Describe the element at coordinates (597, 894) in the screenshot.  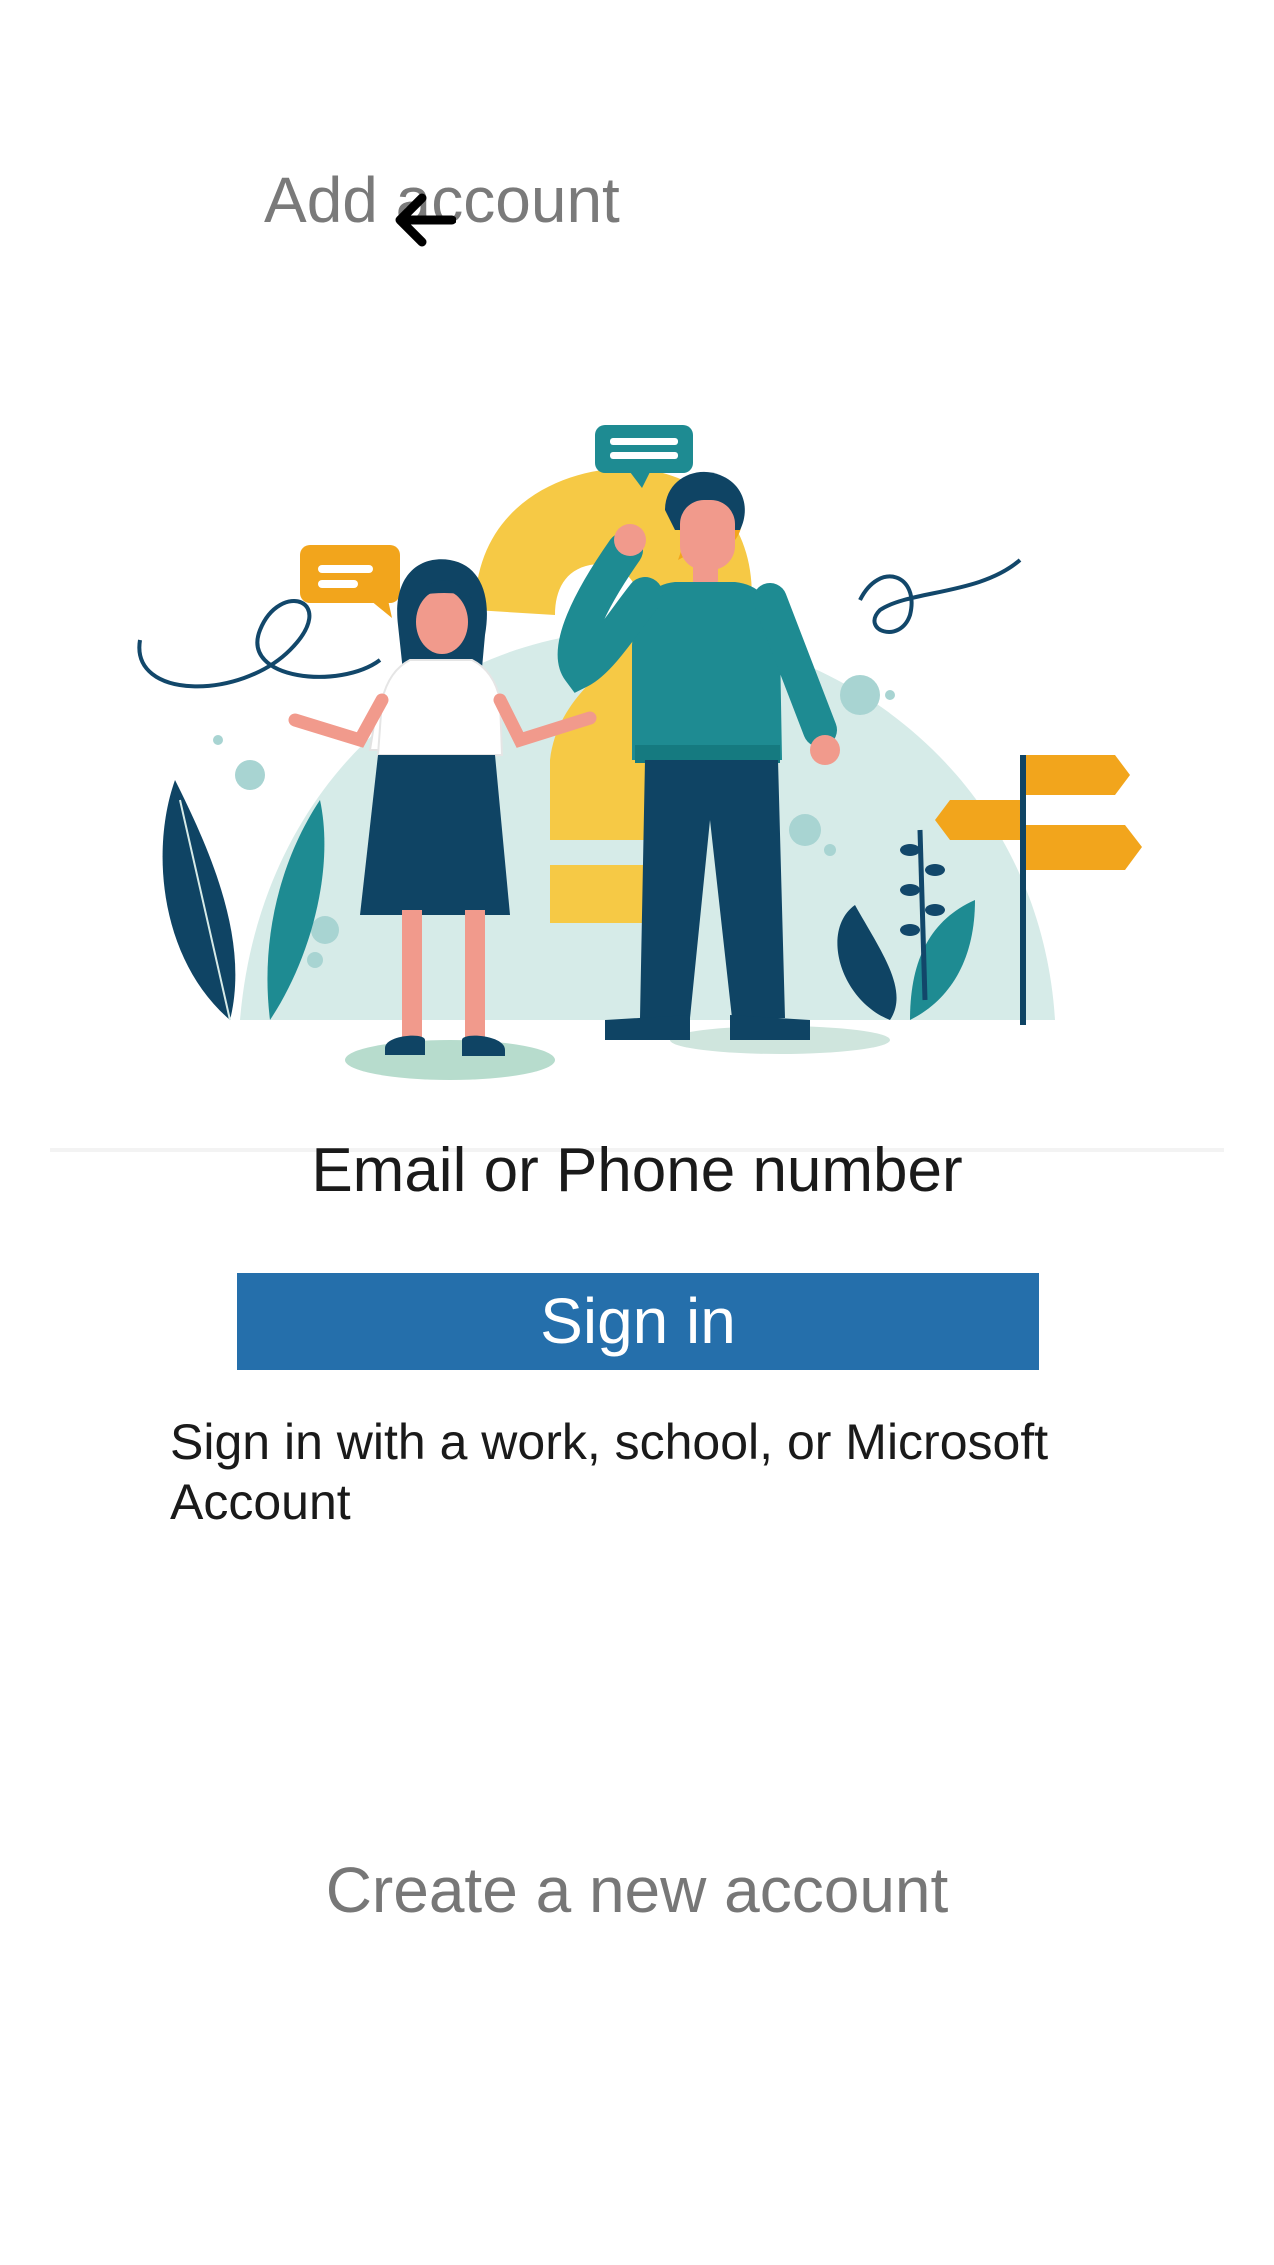
I see `question-mark-dot` at that location.